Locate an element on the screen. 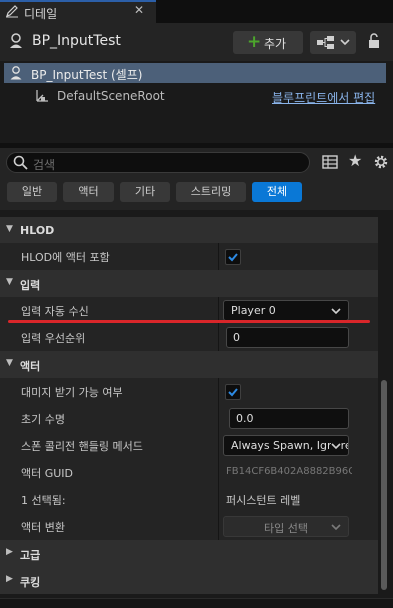  spawn-collision-dropdown: Always Spawn, Ignore Collisions is located at coordinates (286, 445).